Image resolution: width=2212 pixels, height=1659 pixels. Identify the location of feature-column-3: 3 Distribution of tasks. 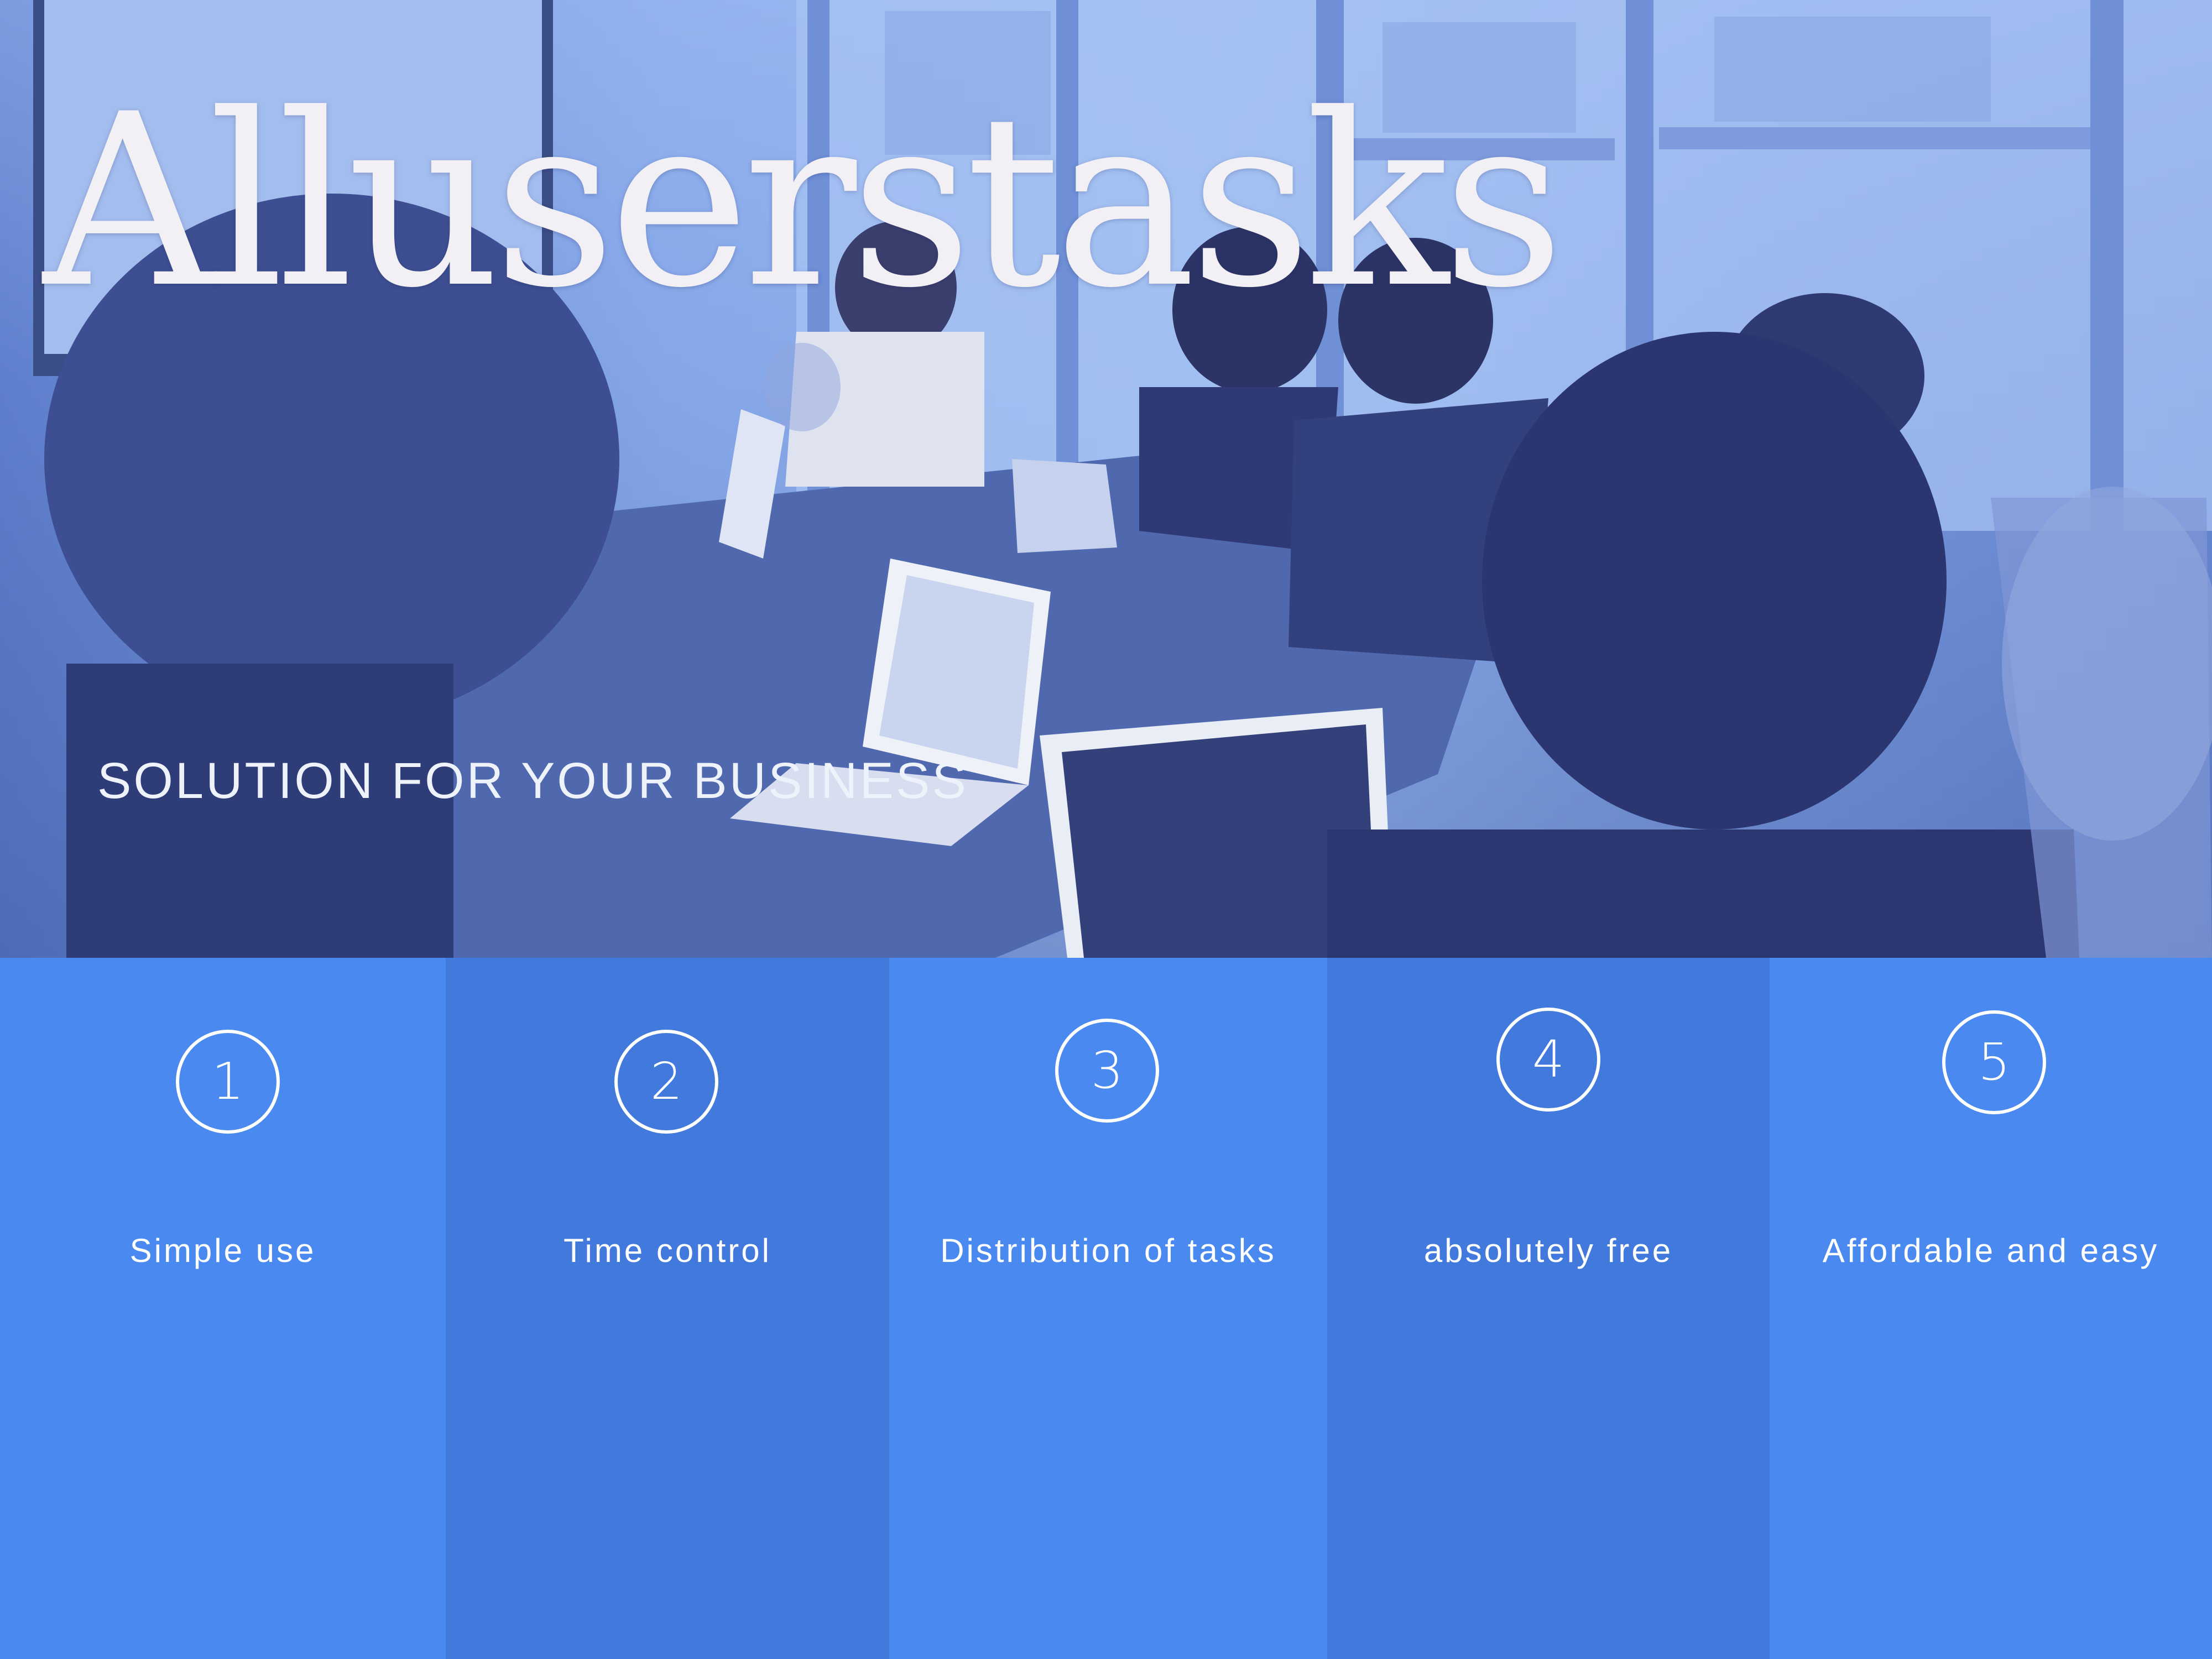
(1108, 1309).